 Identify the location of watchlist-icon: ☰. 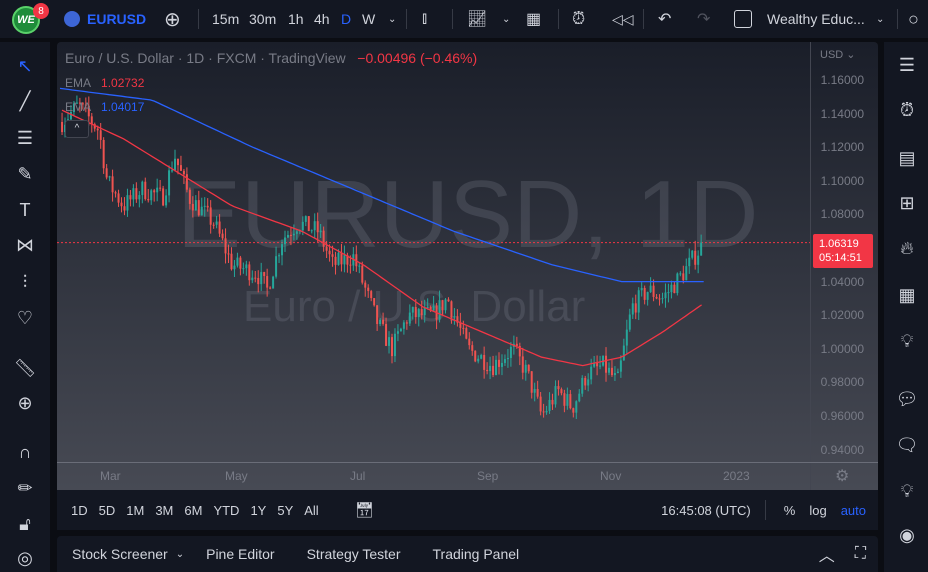
(907, 65).